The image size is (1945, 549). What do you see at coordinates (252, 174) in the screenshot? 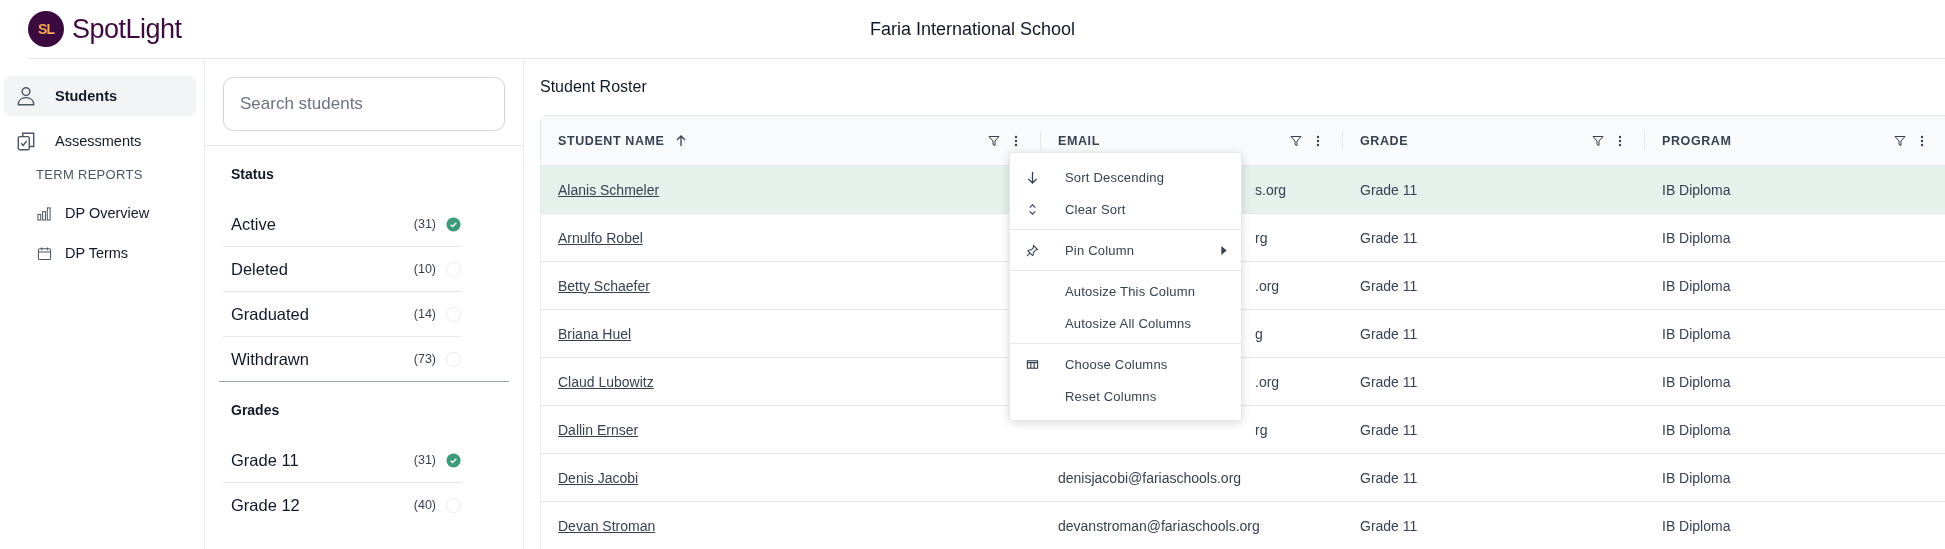
I see `filter-heading: Status` at bounding box center [252, 174].